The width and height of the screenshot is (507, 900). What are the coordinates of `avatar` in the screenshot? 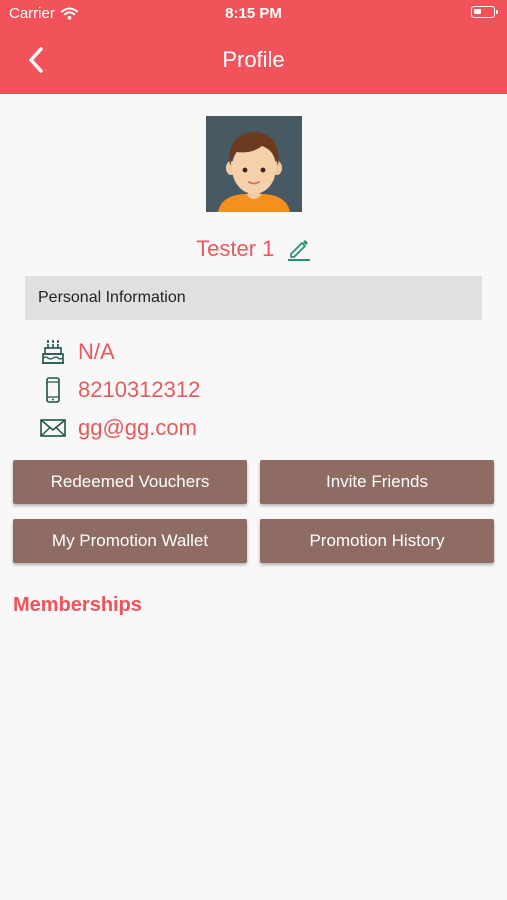 It's located at (254, 164).